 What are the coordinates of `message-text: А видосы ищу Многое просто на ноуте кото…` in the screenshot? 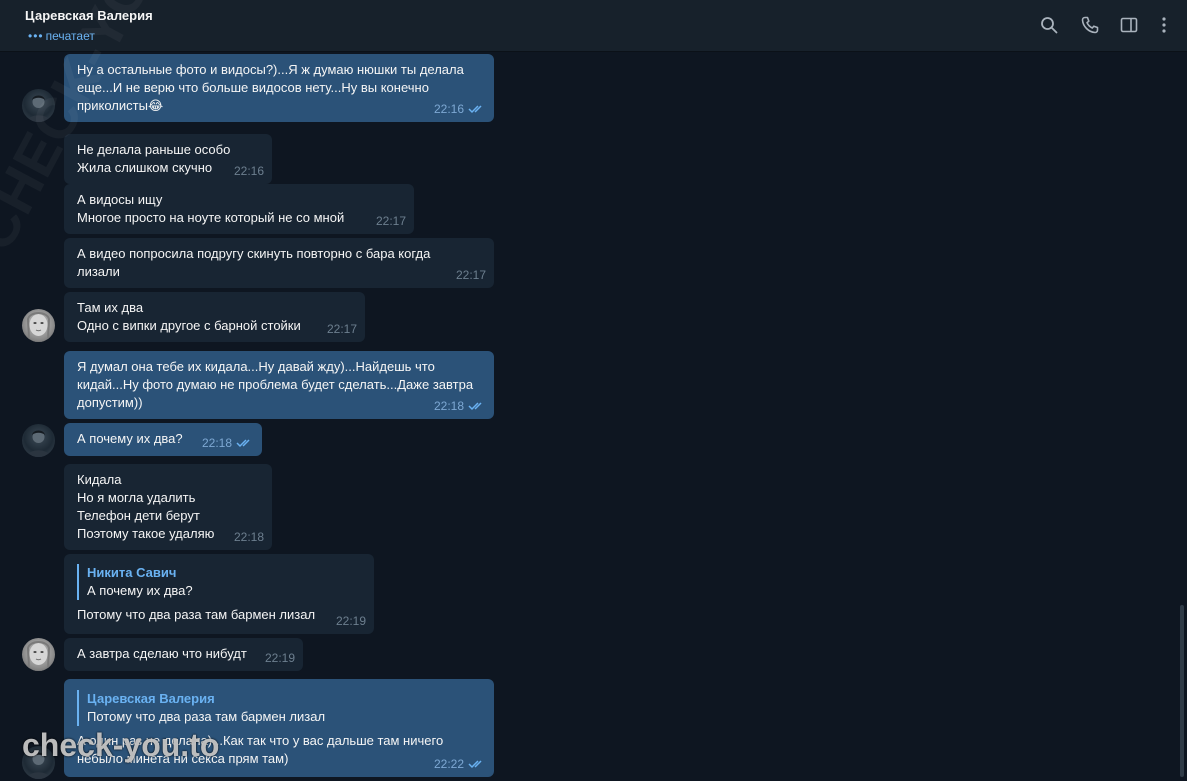 It's located at (211, 208).